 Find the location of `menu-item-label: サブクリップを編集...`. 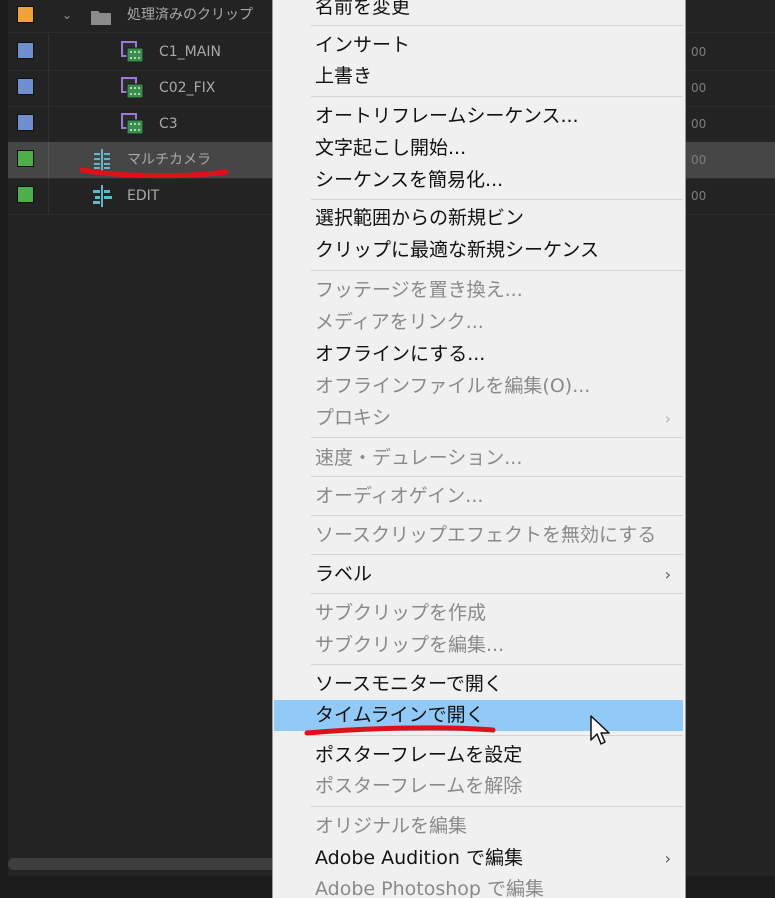

menu-item-label: サブクリップを編集... is located at coordinates (410, 645).